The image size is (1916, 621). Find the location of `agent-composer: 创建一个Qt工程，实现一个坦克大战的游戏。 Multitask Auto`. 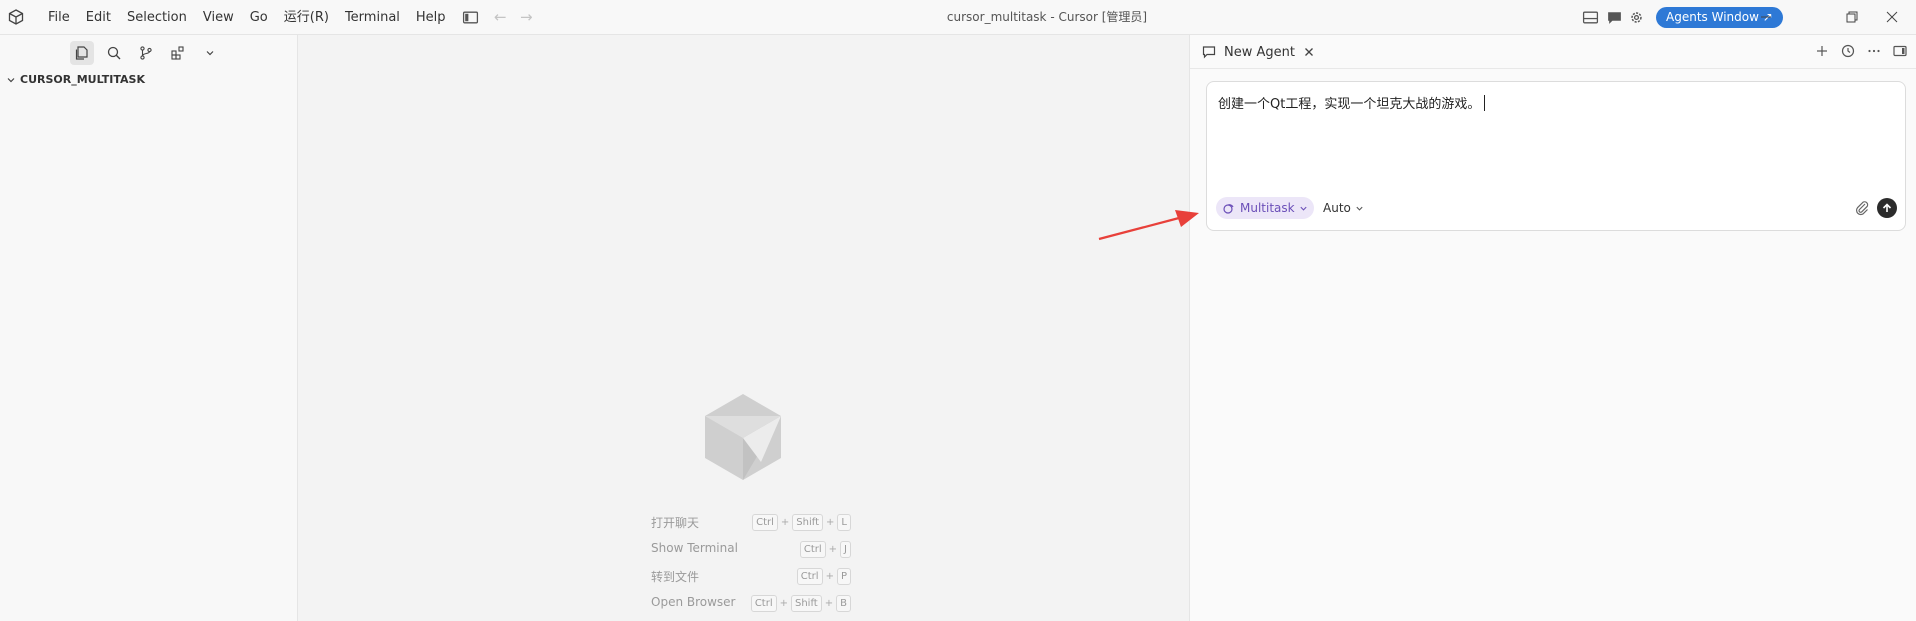

agent-composer: 创建一个Qt工程，实现一个坦克大战的游戏。 Multitask Auto is located at coordinates (1556, 156).